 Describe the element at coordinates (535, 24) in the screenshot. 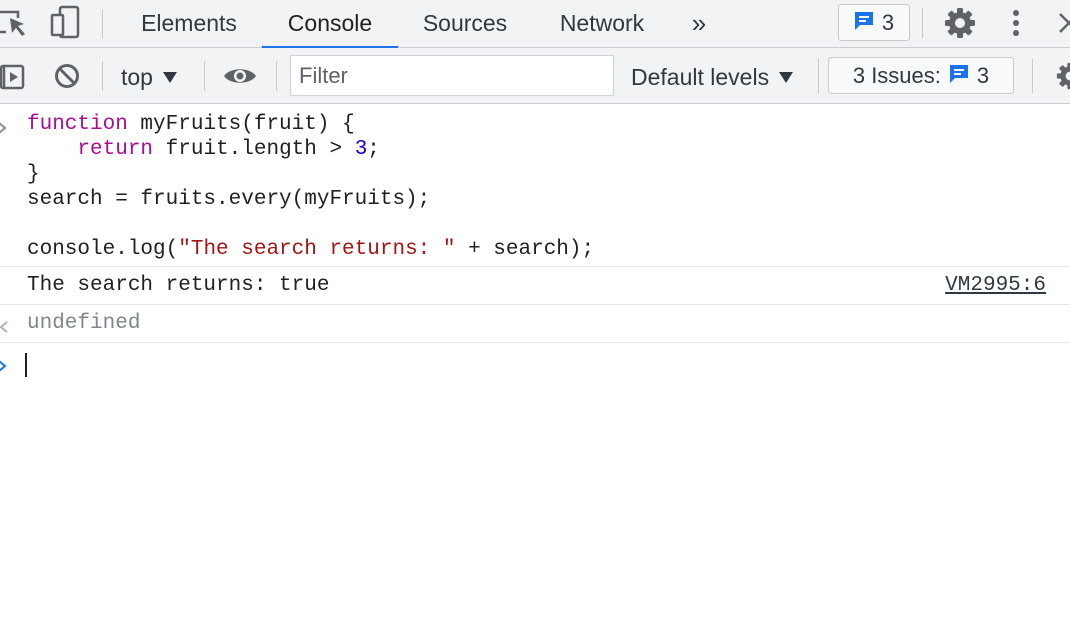

I see `devtools-tab-bar: Elements Console Sources Network » 3` at that location.